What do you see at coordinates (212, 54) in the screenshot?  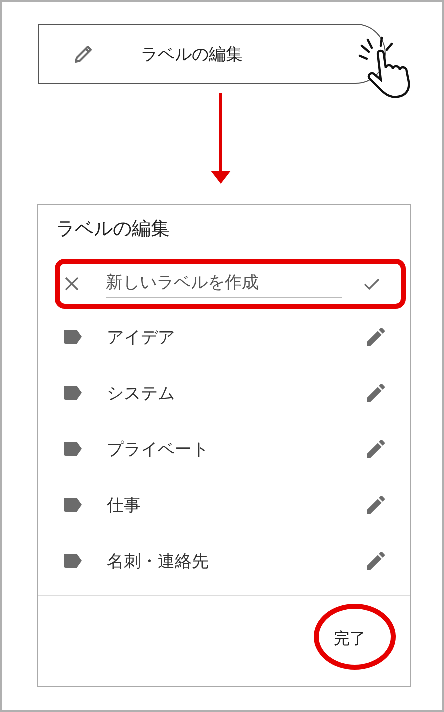 I see `edit-labels-button: ラベルの編集` at bounding box center [212, 54].